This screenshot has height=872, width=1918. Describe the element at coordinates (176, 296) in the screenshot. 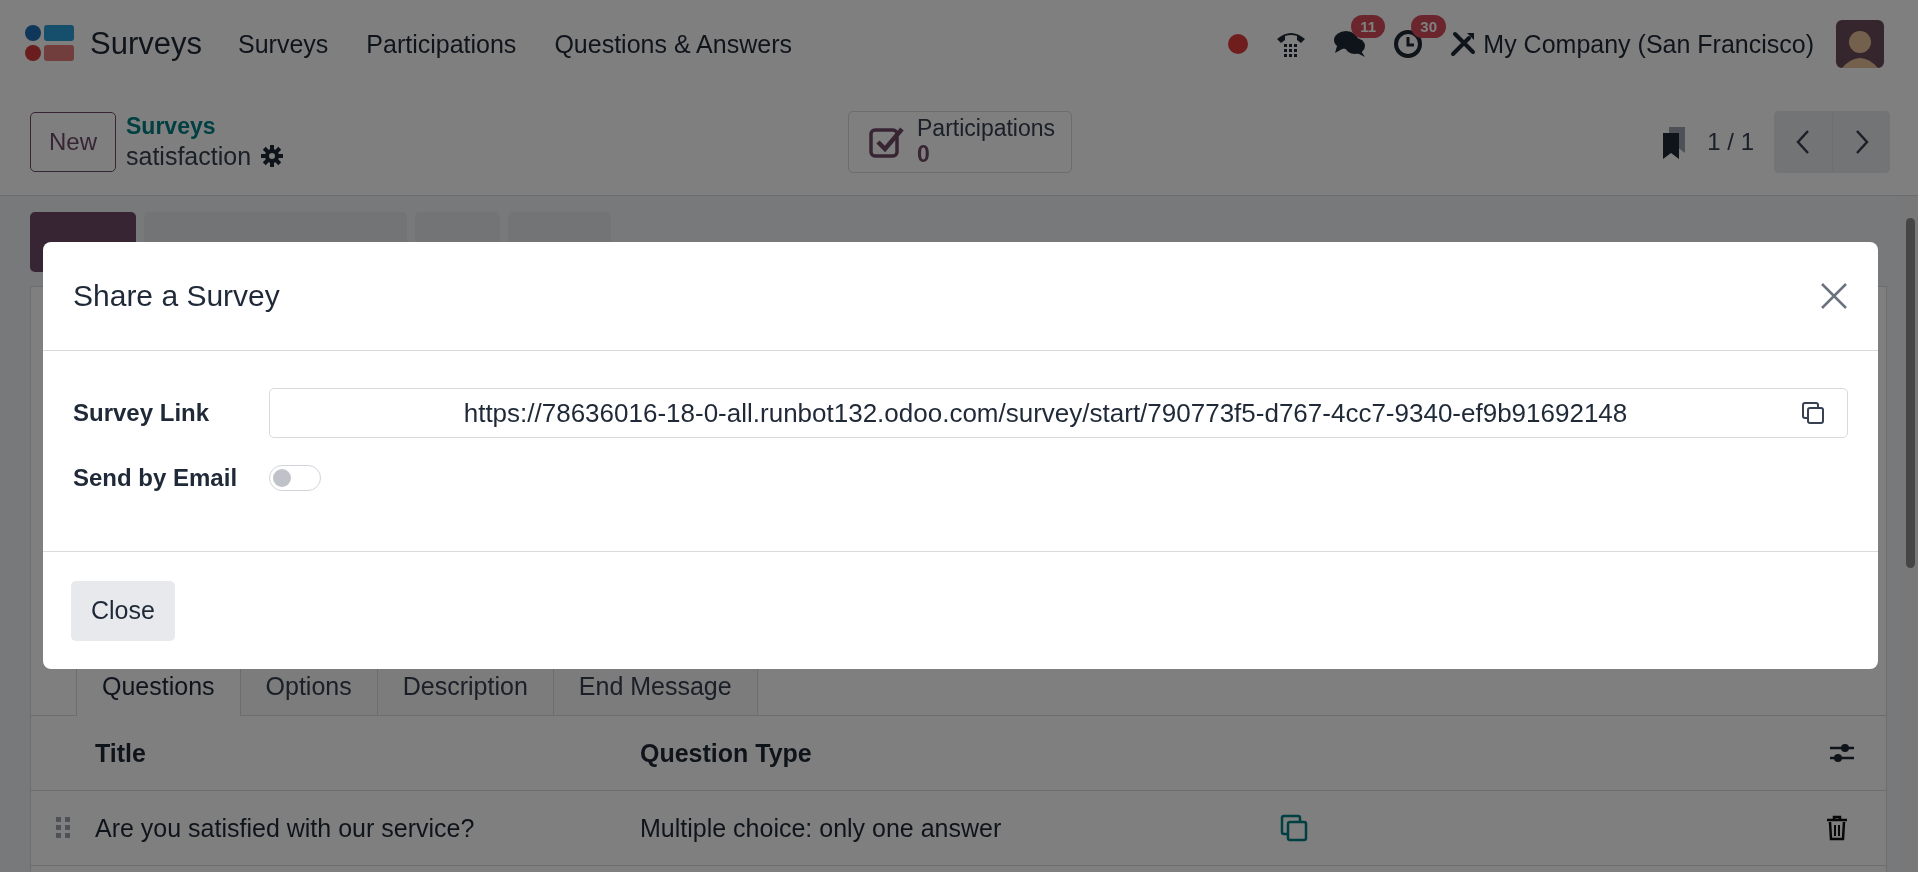

I see `dialog-title: Share a Survey` at that location.